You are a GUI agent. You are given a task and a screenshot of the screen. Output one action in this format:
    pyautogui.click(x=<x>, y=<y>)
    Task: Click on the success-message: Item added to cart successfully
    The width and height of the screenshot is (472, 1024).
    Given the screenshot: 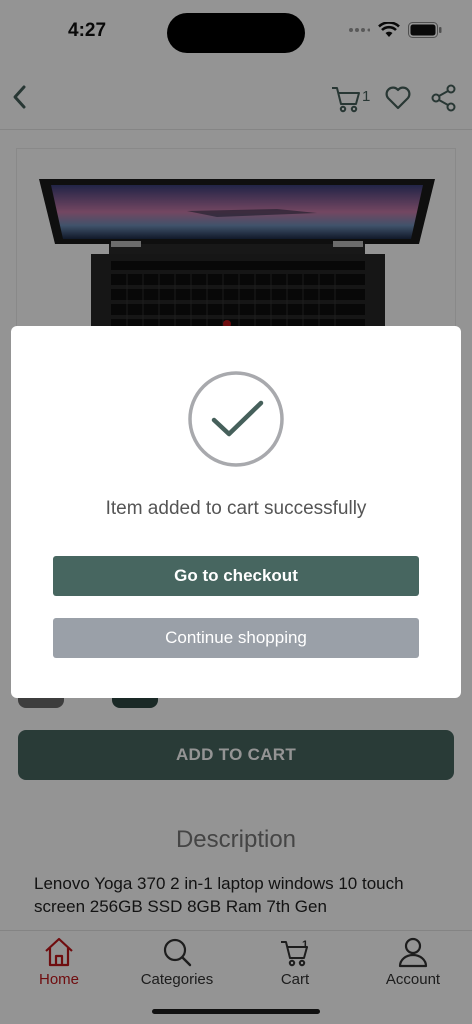 What is the action you would take?
    pyautogui.click(x=236, y=508)
    